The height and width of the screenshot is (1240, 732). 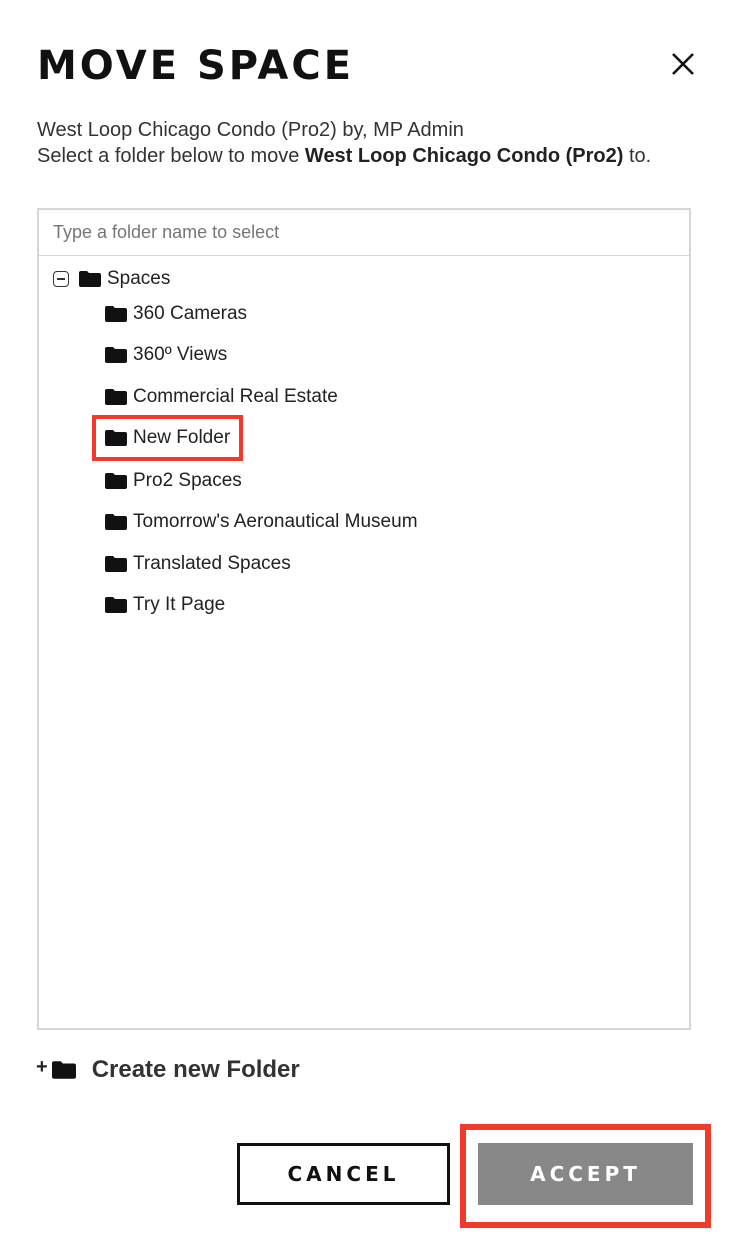 I want to click on folder-item-label: 360º Views, so click(x=180, y=354).